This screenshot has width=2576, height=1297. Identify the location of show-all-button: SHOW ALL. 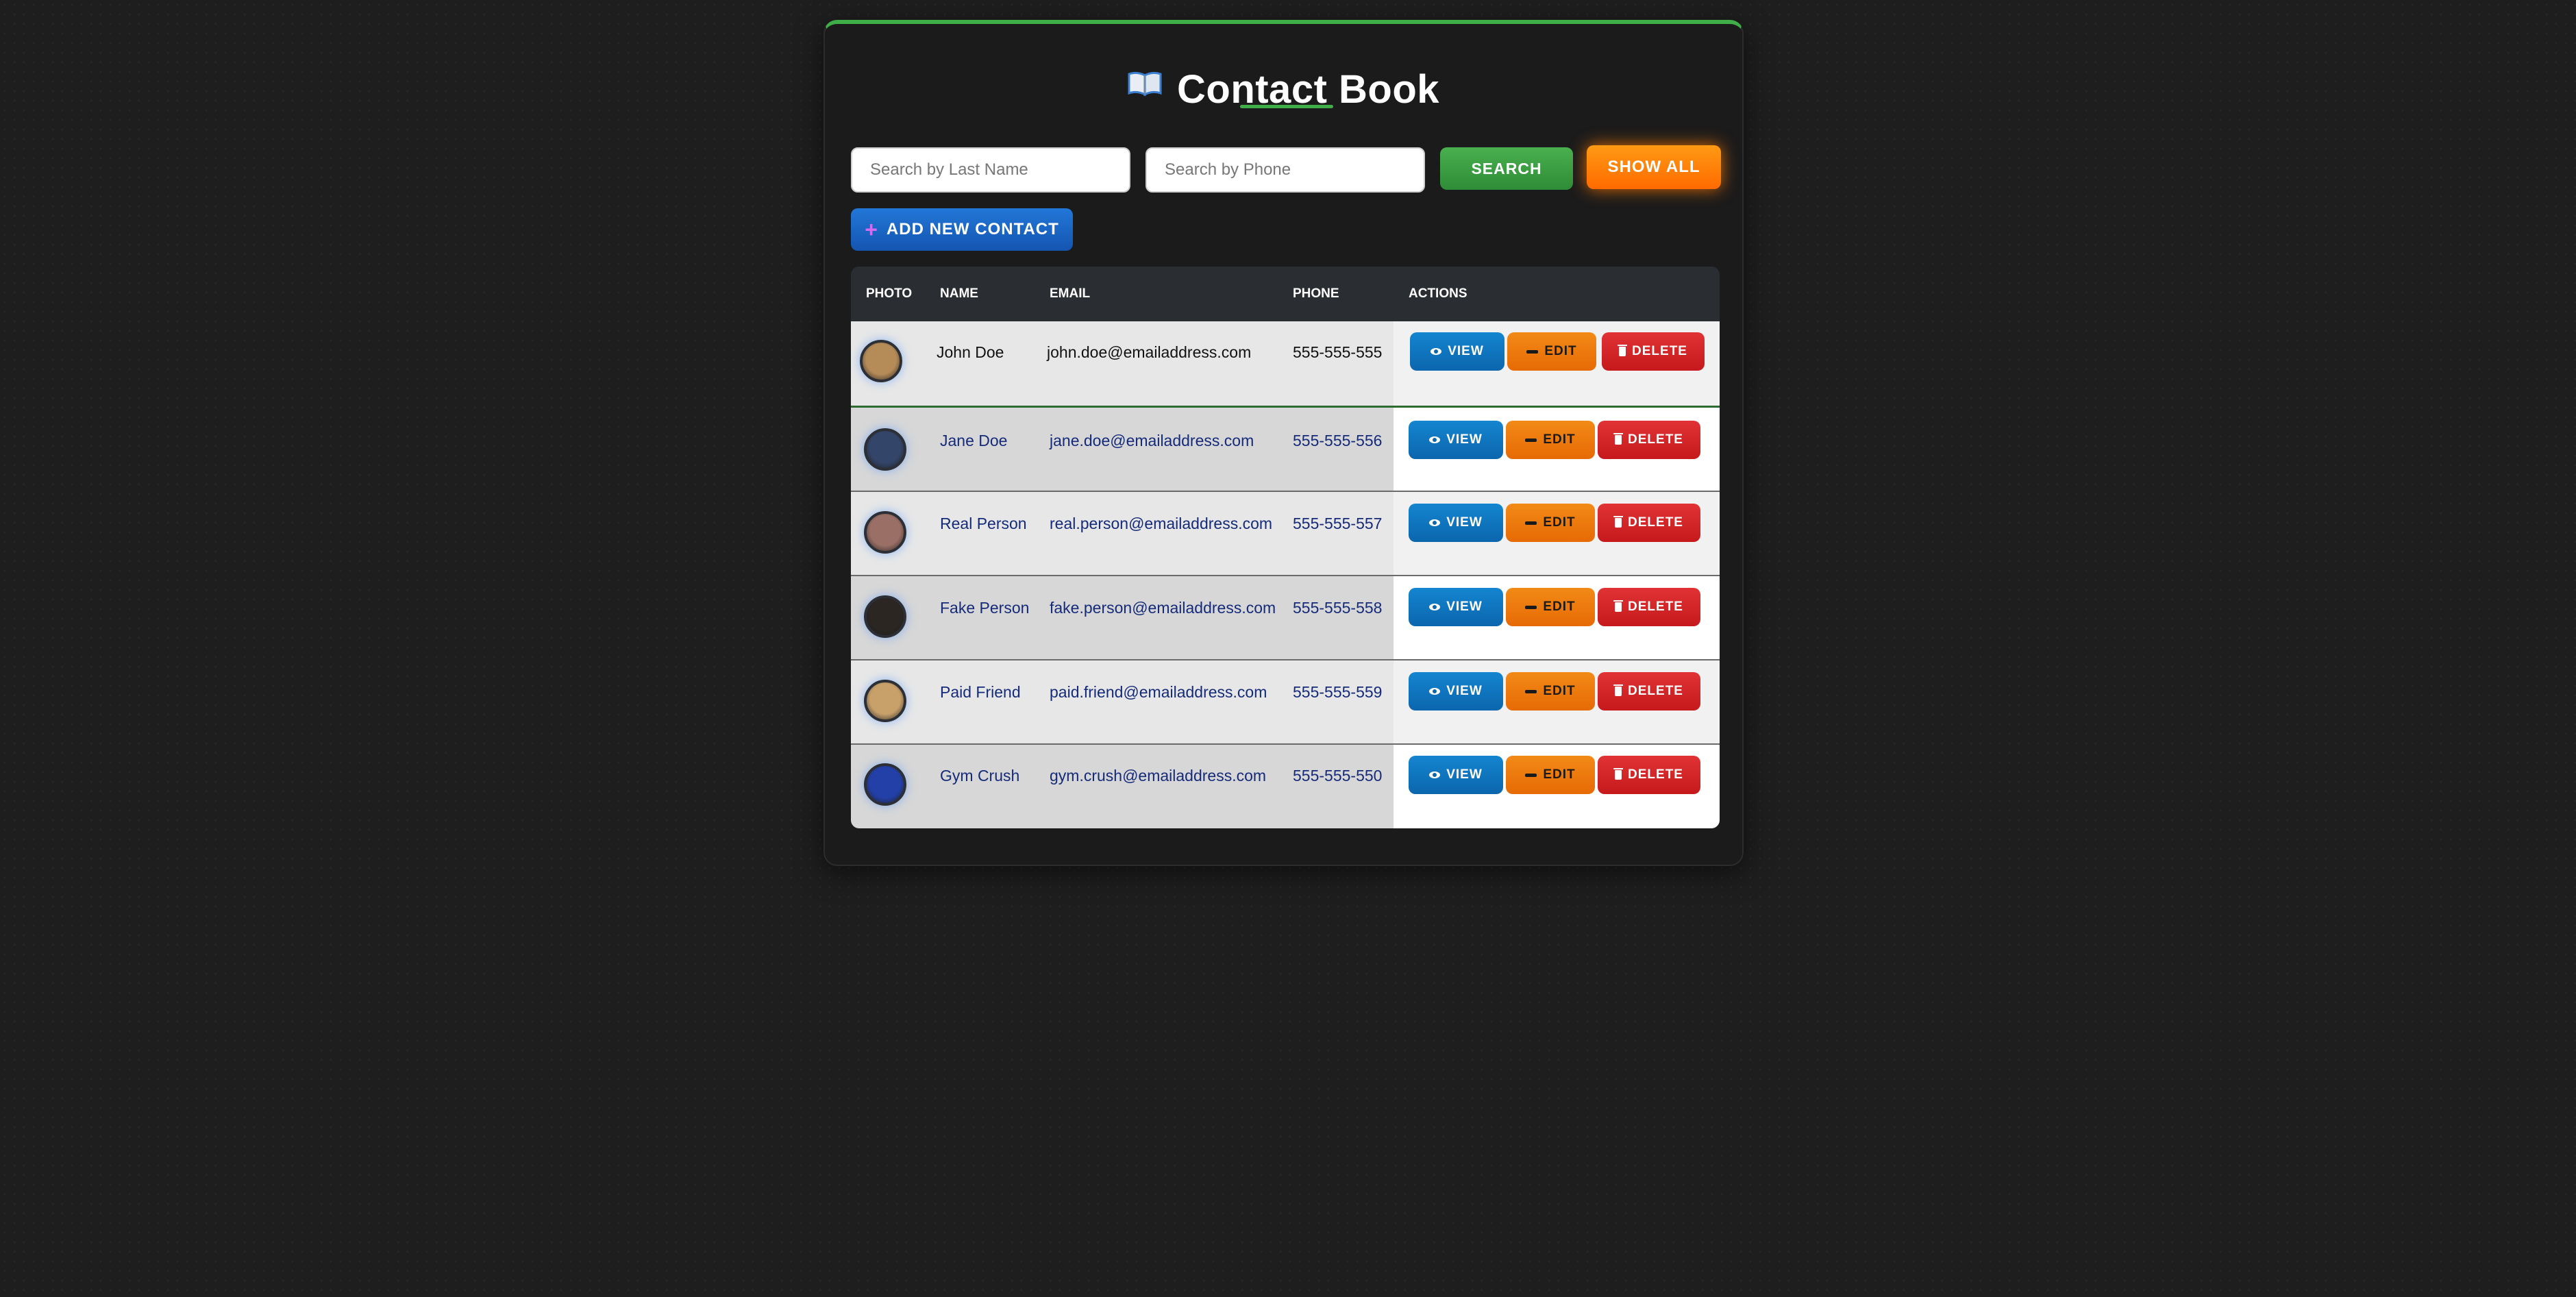
(1654, 167).